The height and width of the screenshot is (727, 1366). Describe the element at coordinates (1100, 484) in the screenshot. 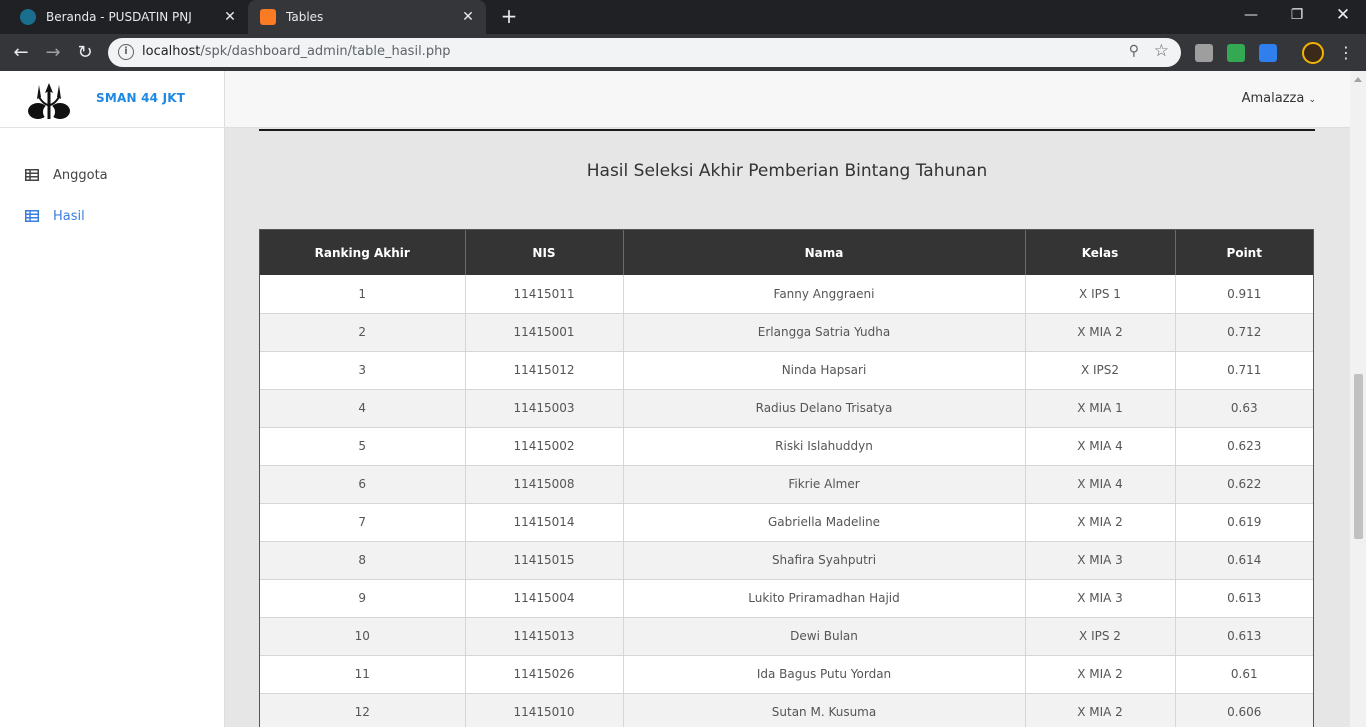

I see `table-cell: X MIA 4` at that location.